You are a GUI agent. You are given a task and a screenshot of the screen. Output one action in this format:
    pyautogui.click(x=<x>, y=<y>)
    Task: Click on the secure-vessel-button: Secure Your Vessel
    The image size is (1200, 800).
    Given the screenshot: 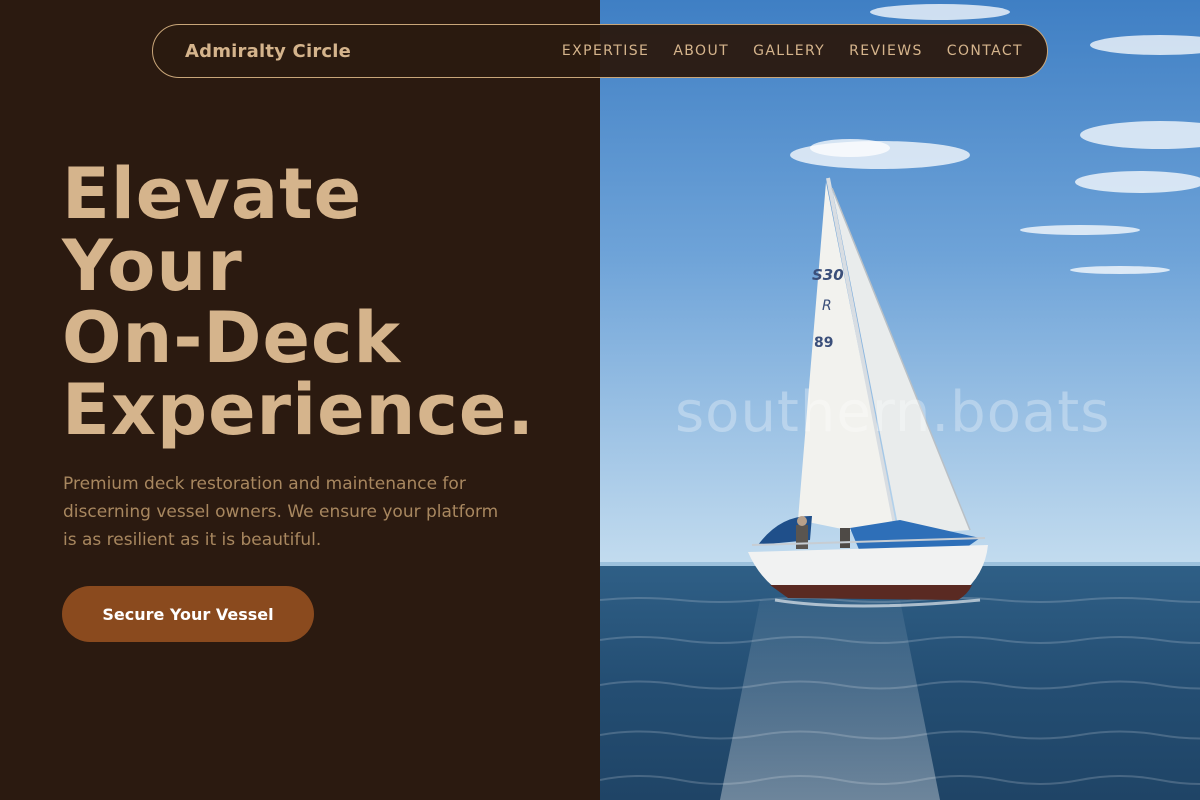 What is the action you would take?
    pyautogui.click(x=188, y=614)
    